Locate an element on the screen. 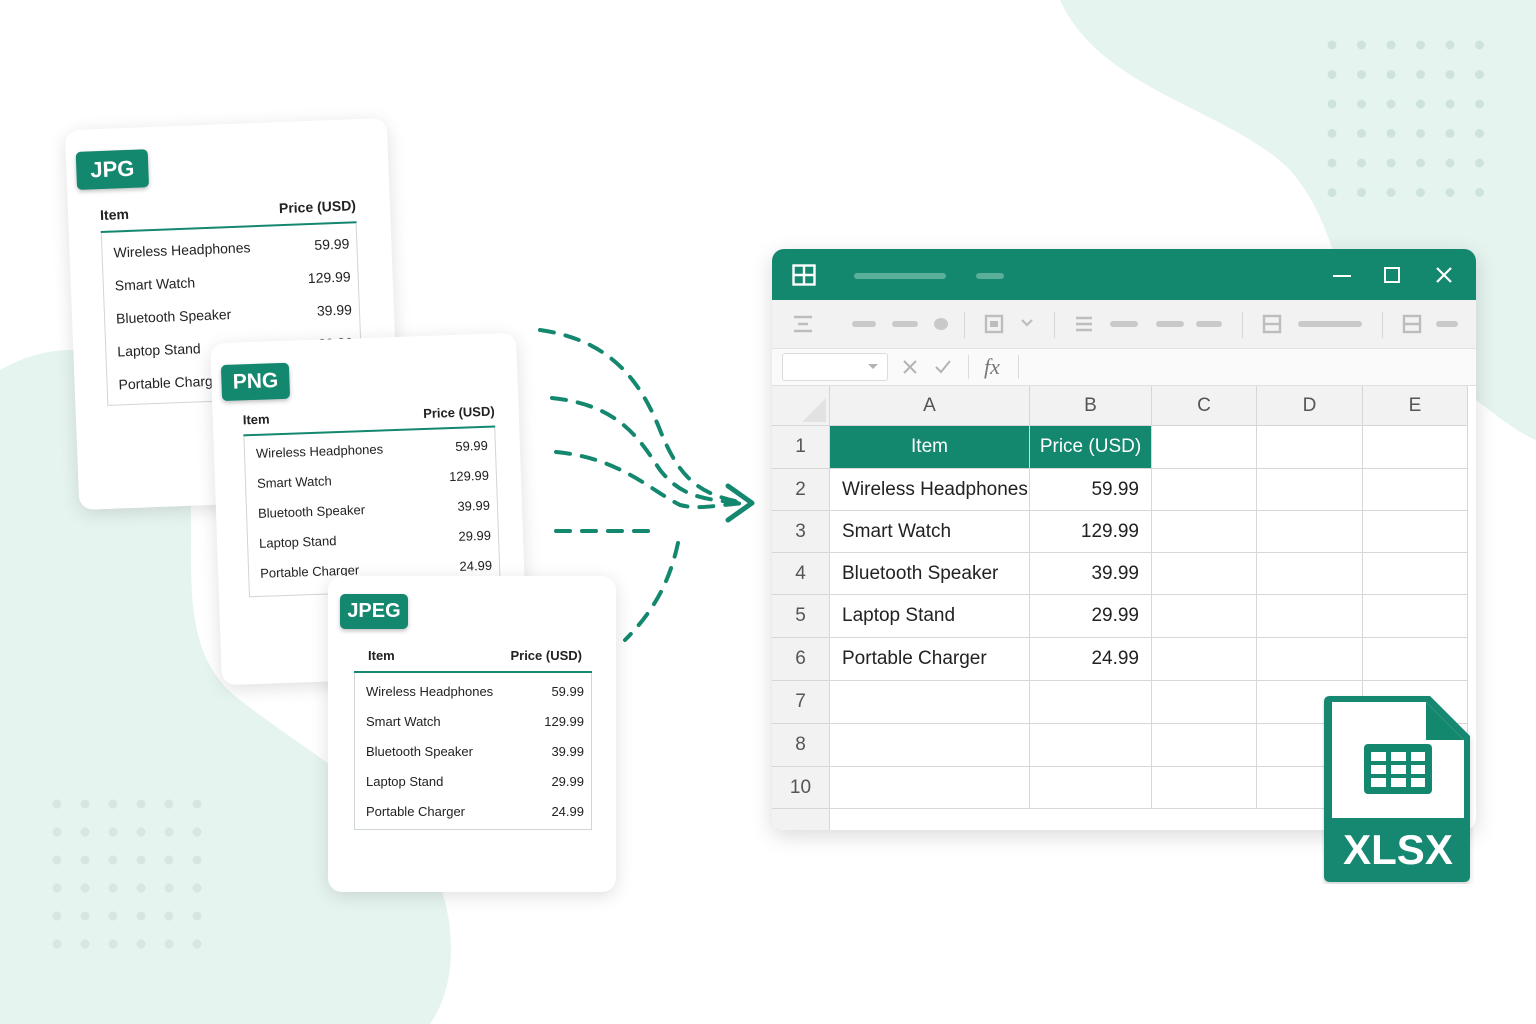 This screenshot has height=1024, width=1536. fill-color-icon is located at coordinates (941, 324).